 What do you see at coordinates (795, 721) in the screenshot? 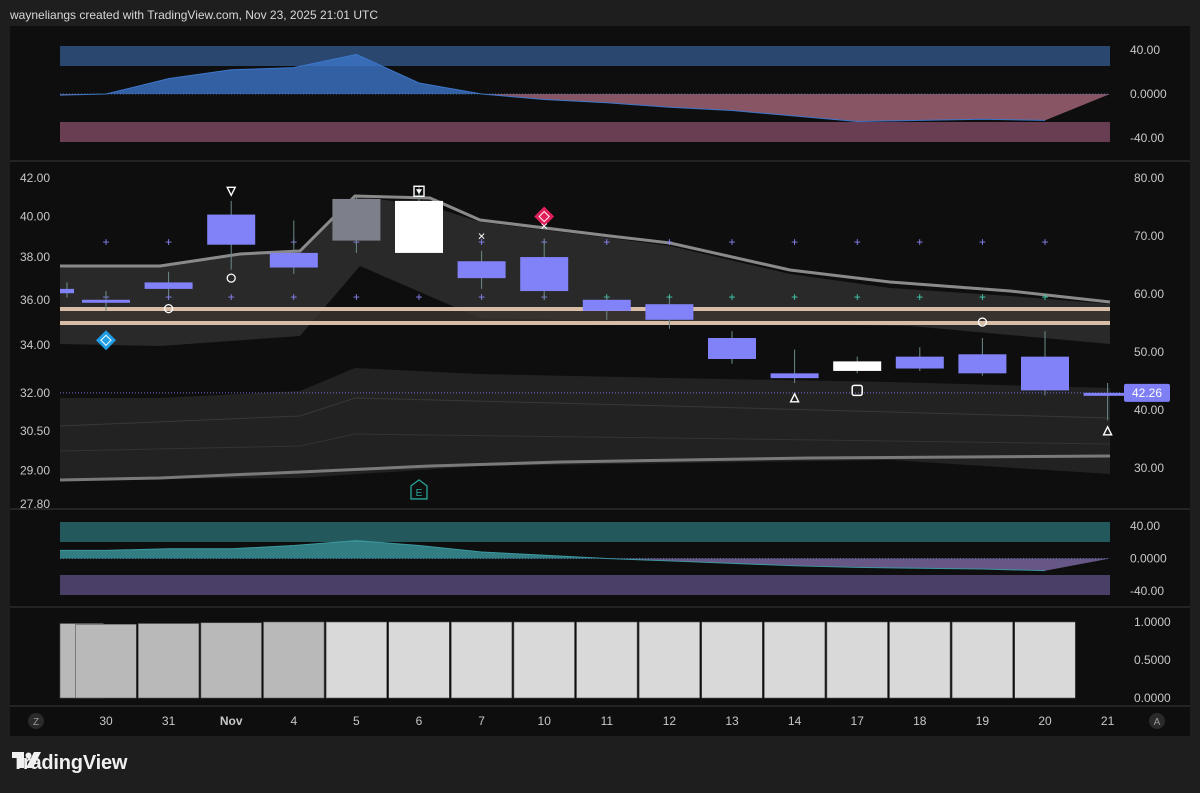
I see `time-axis-label: 14` at bounding box center [795, 721].